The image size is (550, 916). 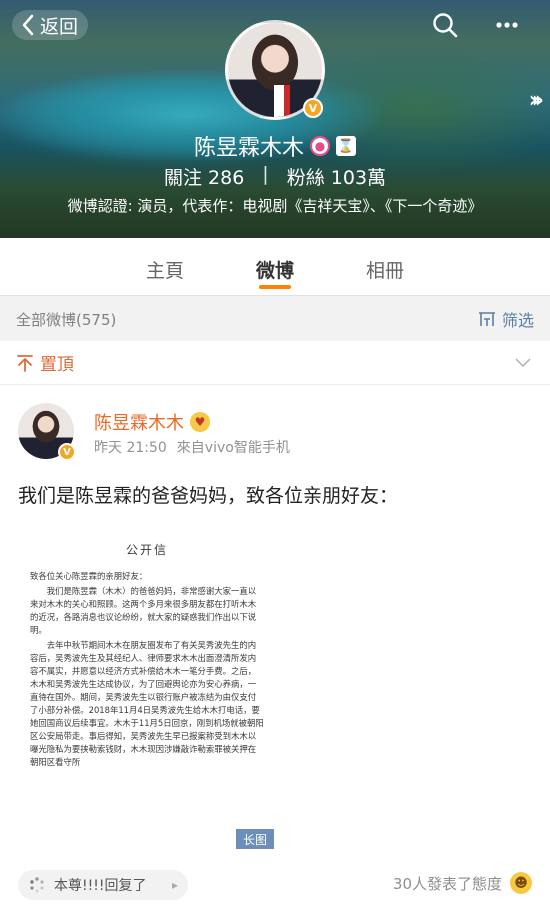 I want to click on post-author-row: 陈昱霖木木 ♥, so click(x=152, y=422).